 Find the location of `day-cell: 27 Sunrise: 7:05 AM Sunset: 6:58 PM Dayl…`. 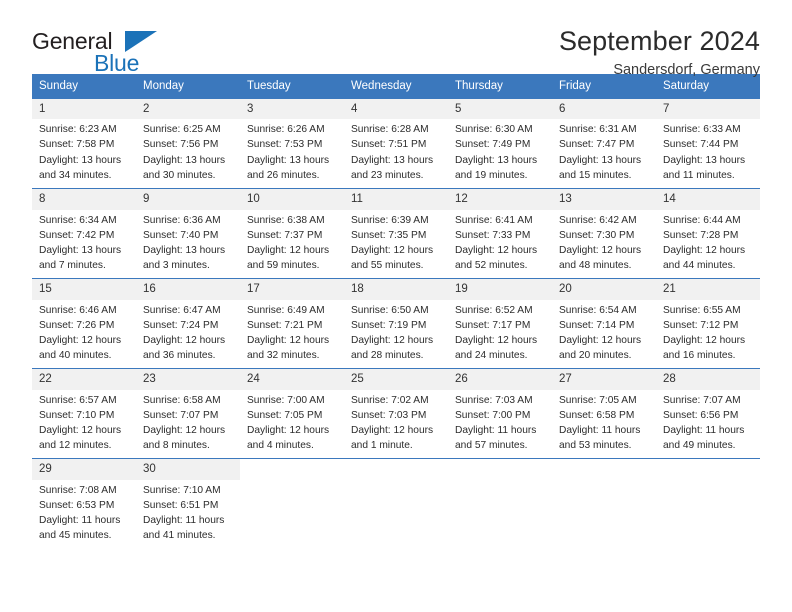

day-cell: 27 Sunrise: 7:05 AM Sunset: 6:58 PM Dayl… is located at coordinates (604, 413).